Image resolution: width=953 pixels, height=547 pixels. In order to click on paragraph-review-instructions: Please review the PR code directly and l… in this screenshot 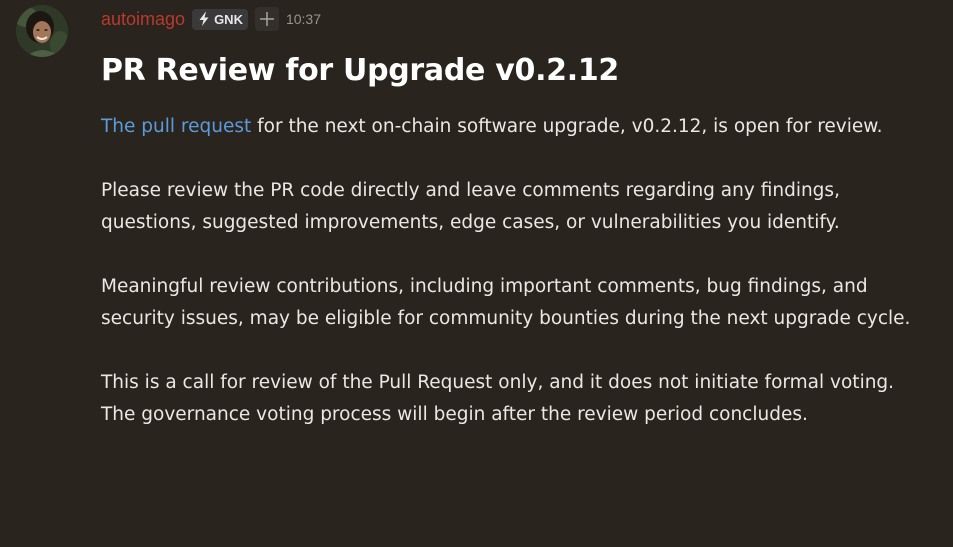, I will do `click(470, 206)`.